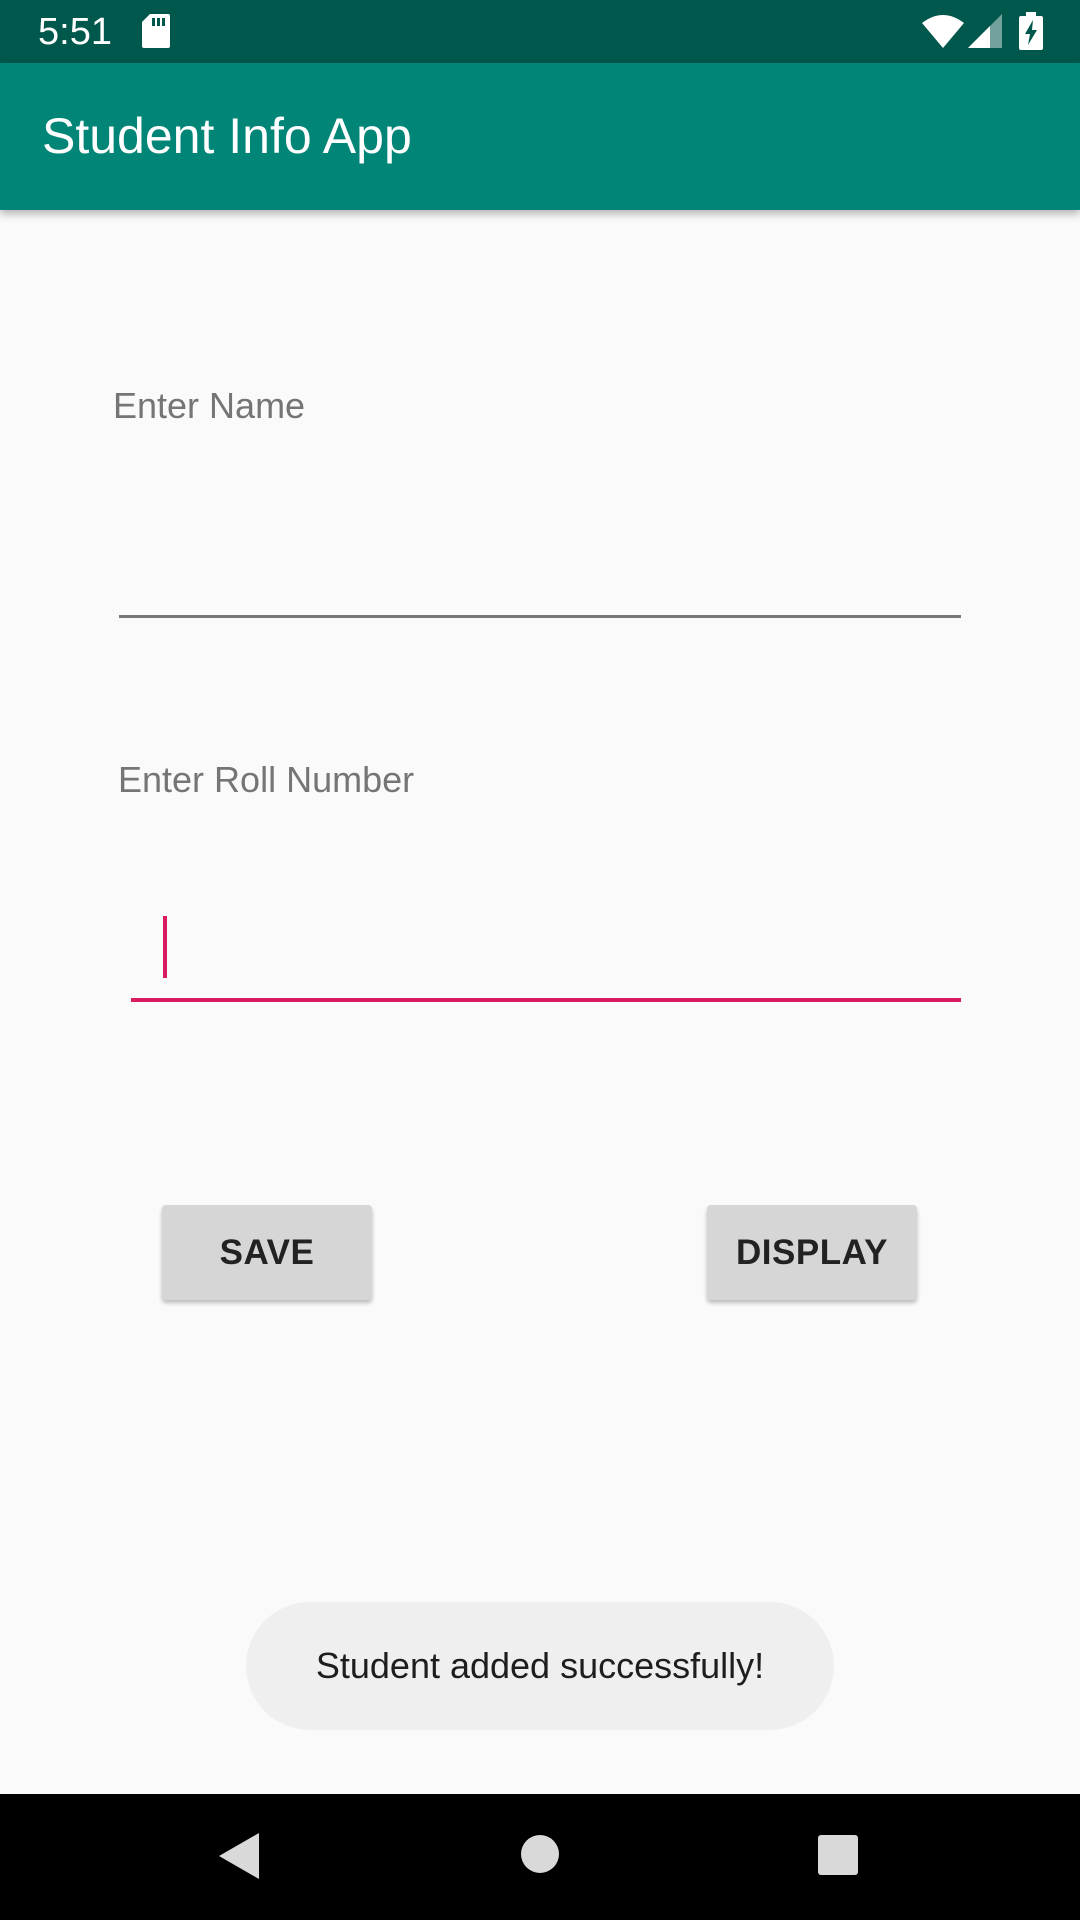  I want to click on status-bar: 5:51, so click(540, 31).